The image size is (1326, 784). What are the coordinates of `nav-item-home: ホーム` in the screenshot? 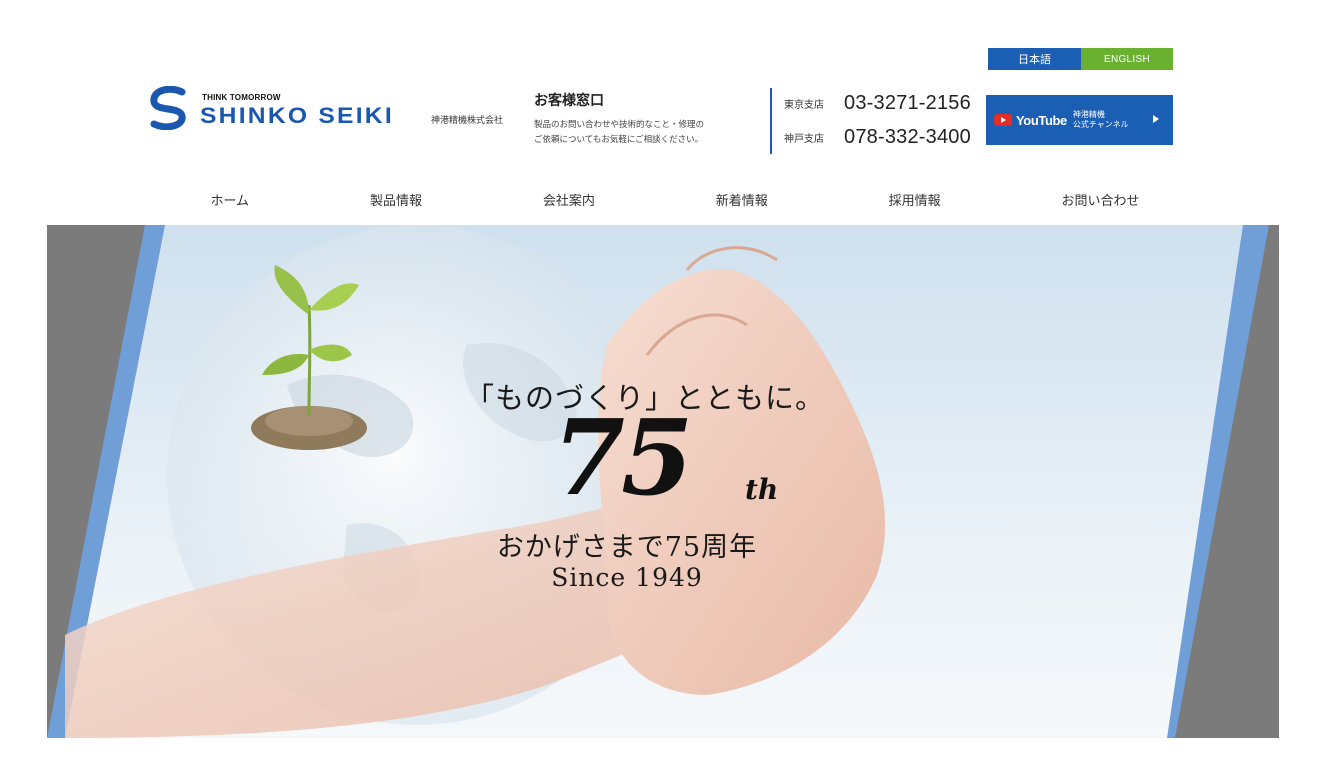 It's located at (229, 199).